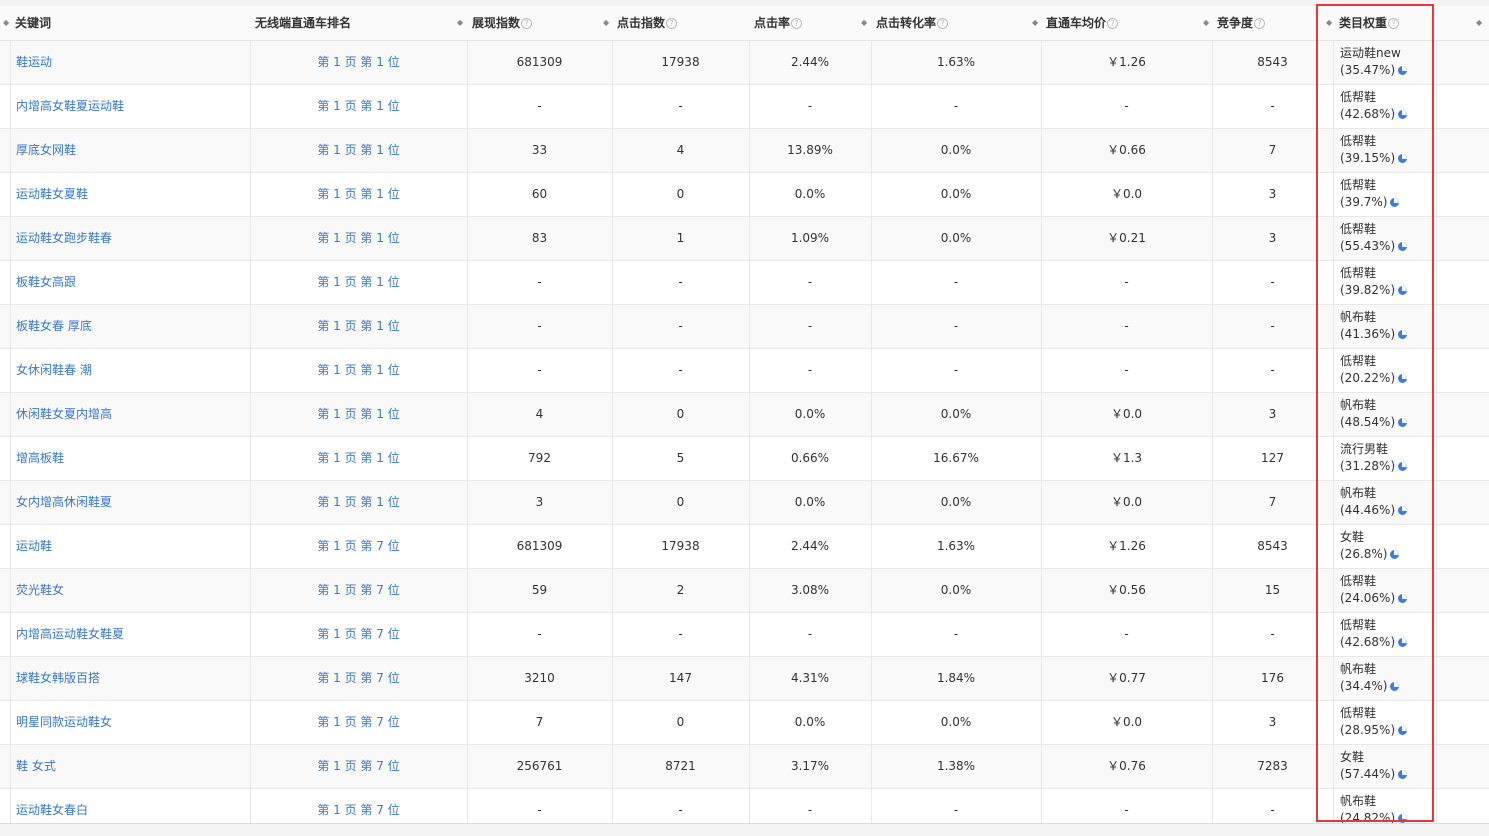 The width and height of the screenshot is (1489, 836). What do you see at coordinates (1358, 361) in the screenshot?
I see `category-name: 低帮鞋` at bounding box center [1358, 361].